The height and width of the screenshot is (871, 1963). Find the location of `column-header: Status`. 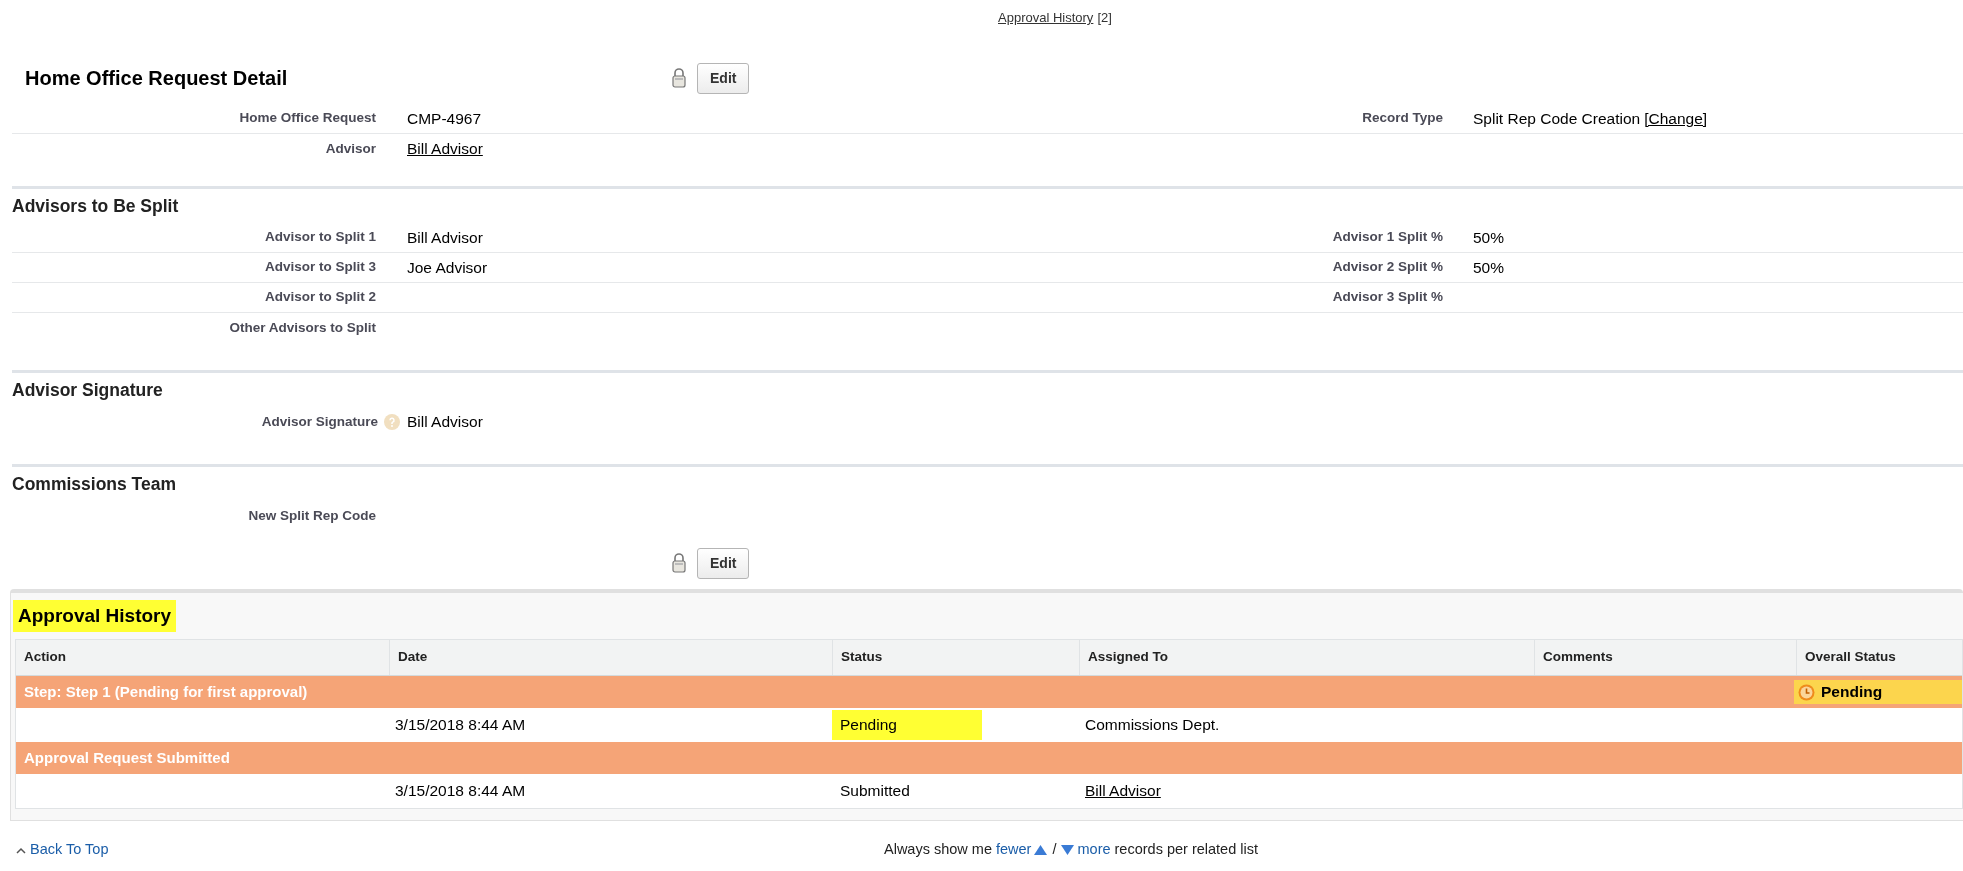

column-header: Status is located at coordinates (955, 657).